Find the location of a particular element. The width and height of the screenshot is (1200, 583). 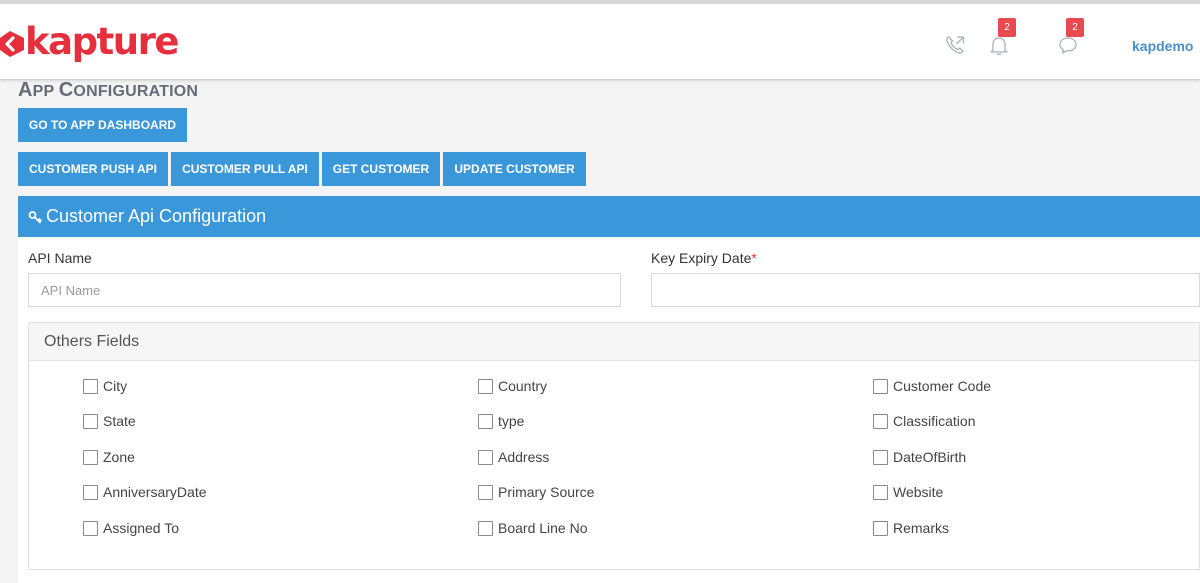

user-menu: kapdemo is located at coordinates (1162, 46).